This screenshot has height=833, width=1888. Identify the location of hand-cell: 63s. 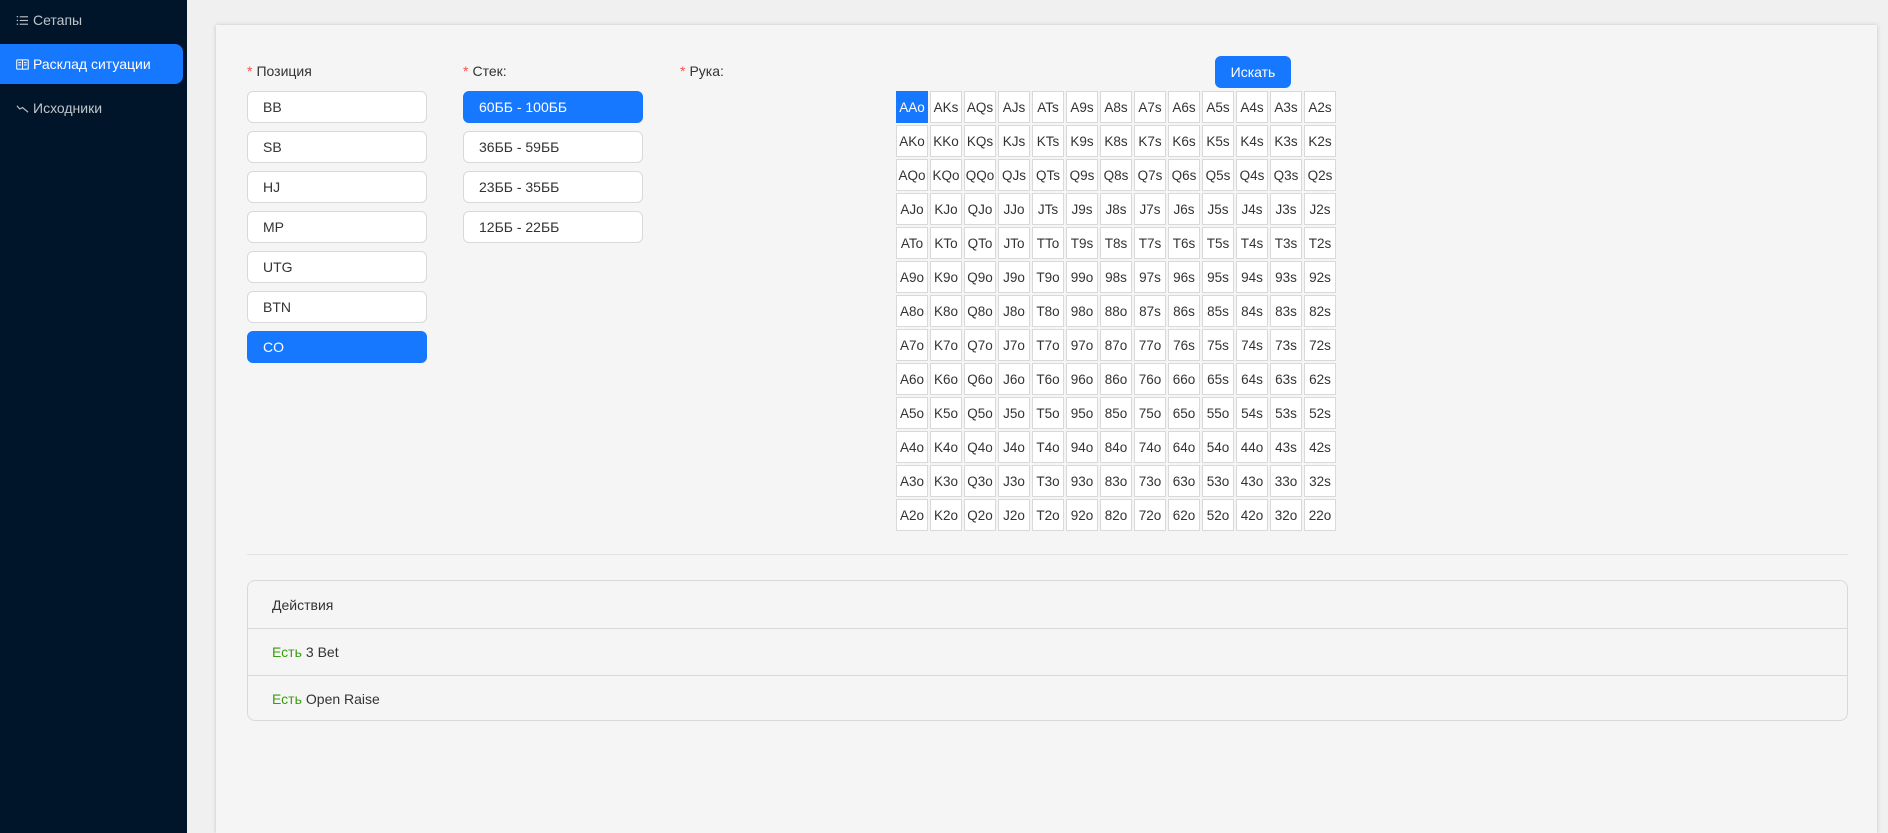
(1286, 379).